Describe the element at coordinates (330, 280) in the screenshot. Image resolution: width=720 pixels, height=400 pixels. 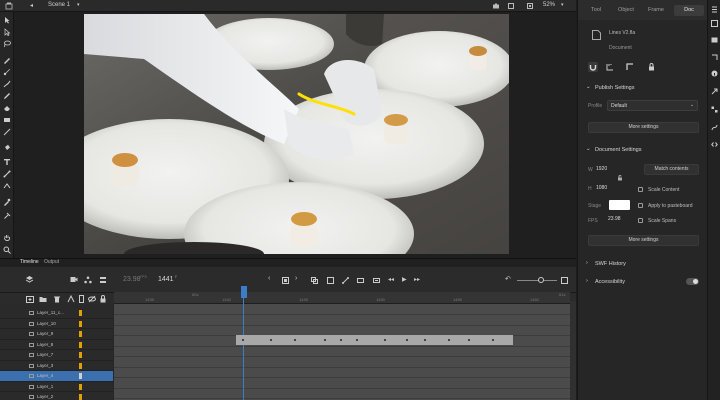
I see `edit-multiple-frames-icon` at that location.